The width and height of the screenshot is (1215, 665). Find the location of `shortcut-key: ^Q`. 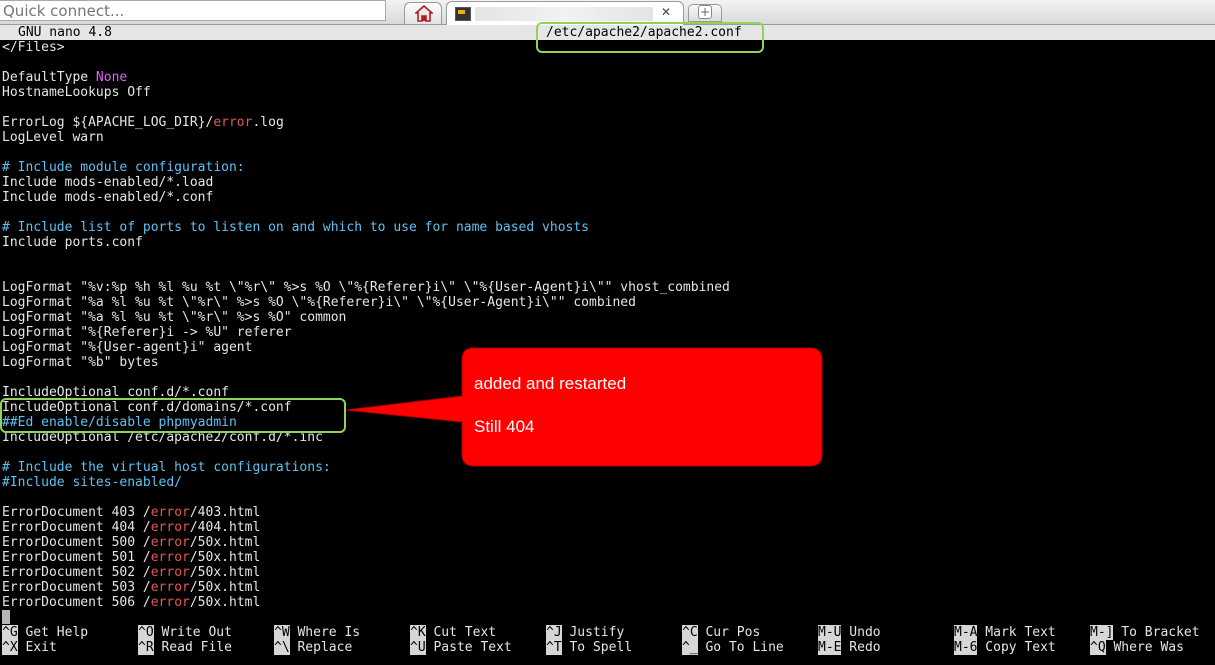

shortcut-key: ^Q is located at coordinates (1098, 647).